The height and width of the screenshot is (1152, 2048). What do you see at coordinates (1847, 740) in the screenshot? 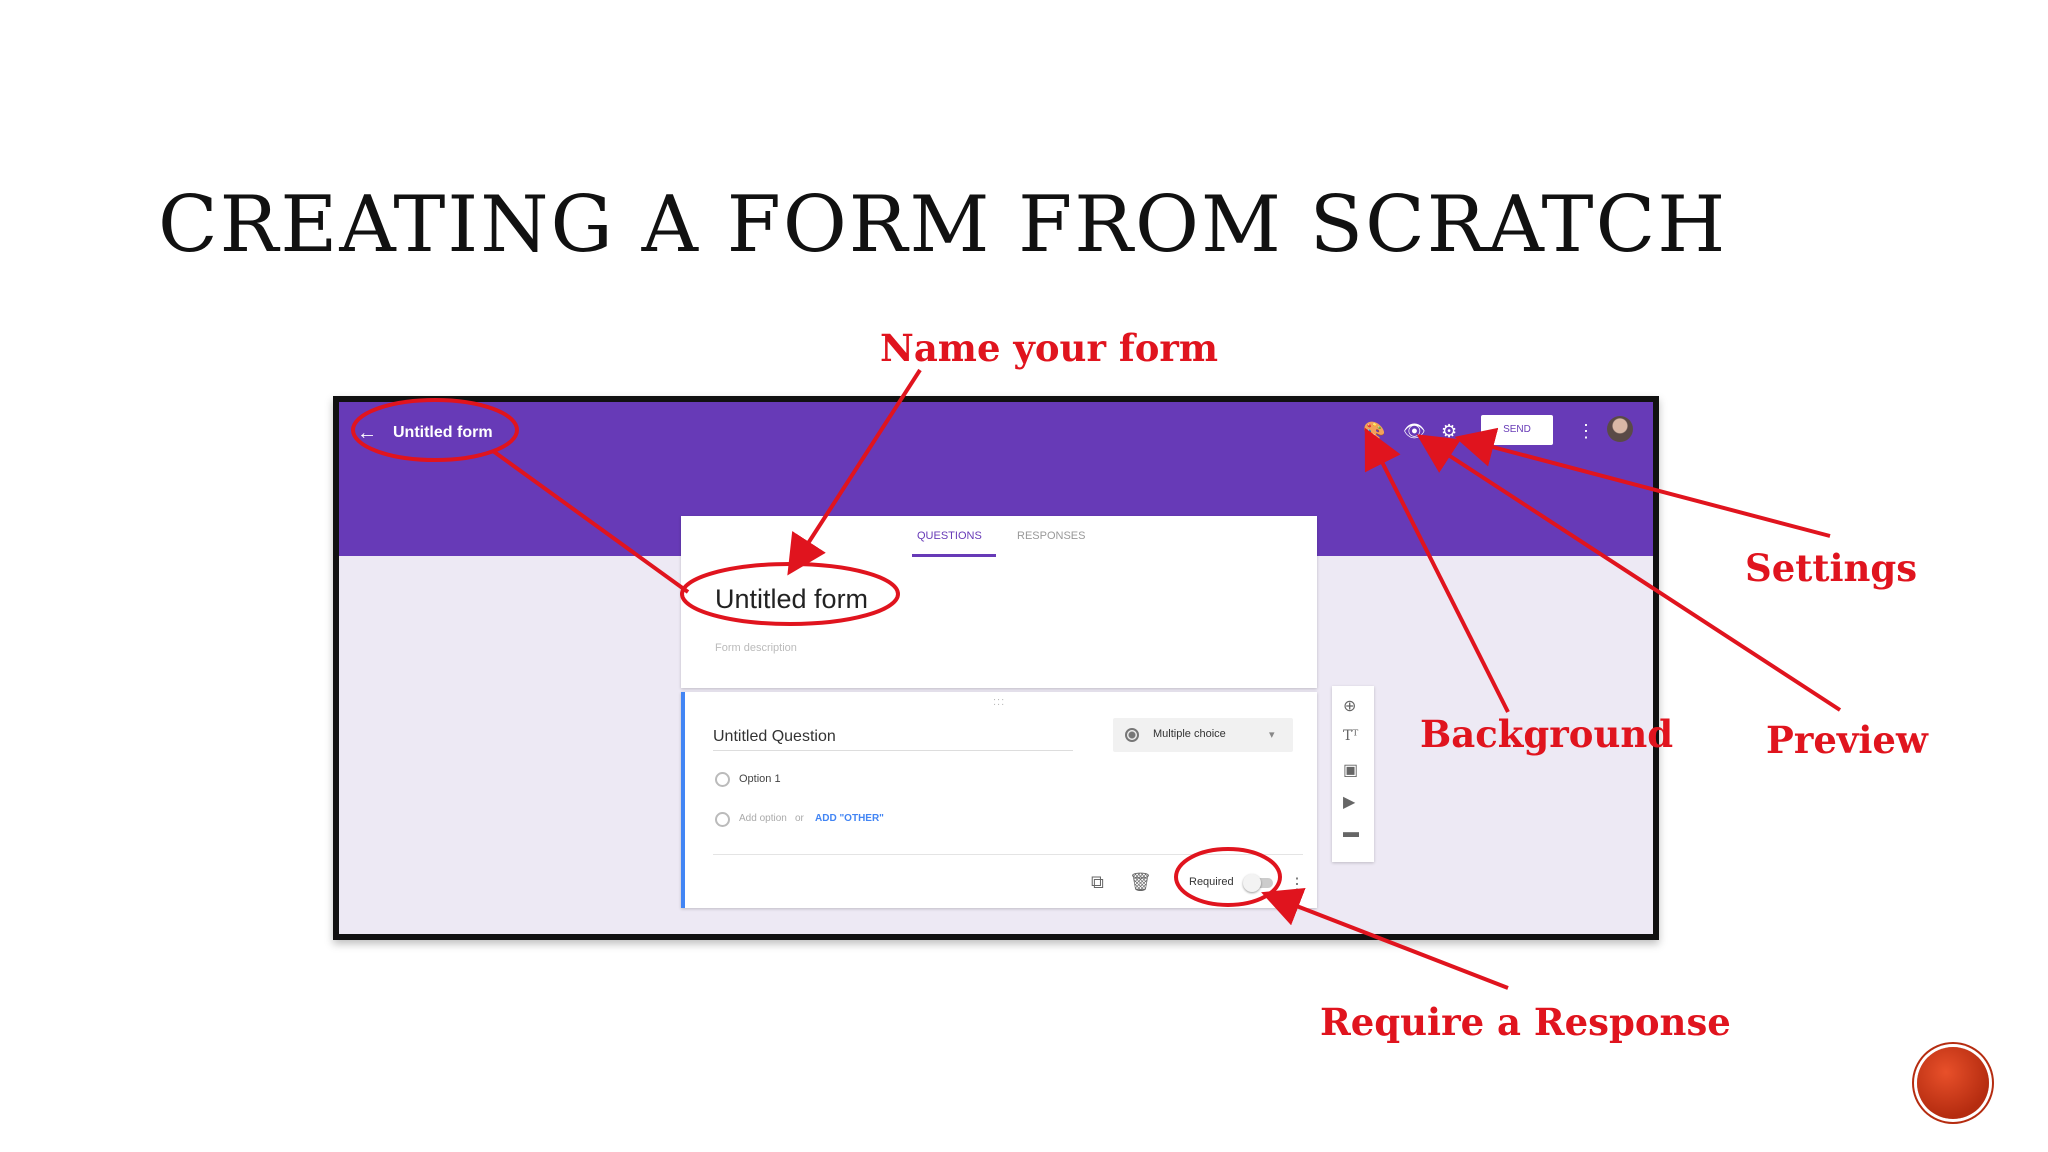
I see `callout-preview: Preview` at bounding box center [1847, 740].